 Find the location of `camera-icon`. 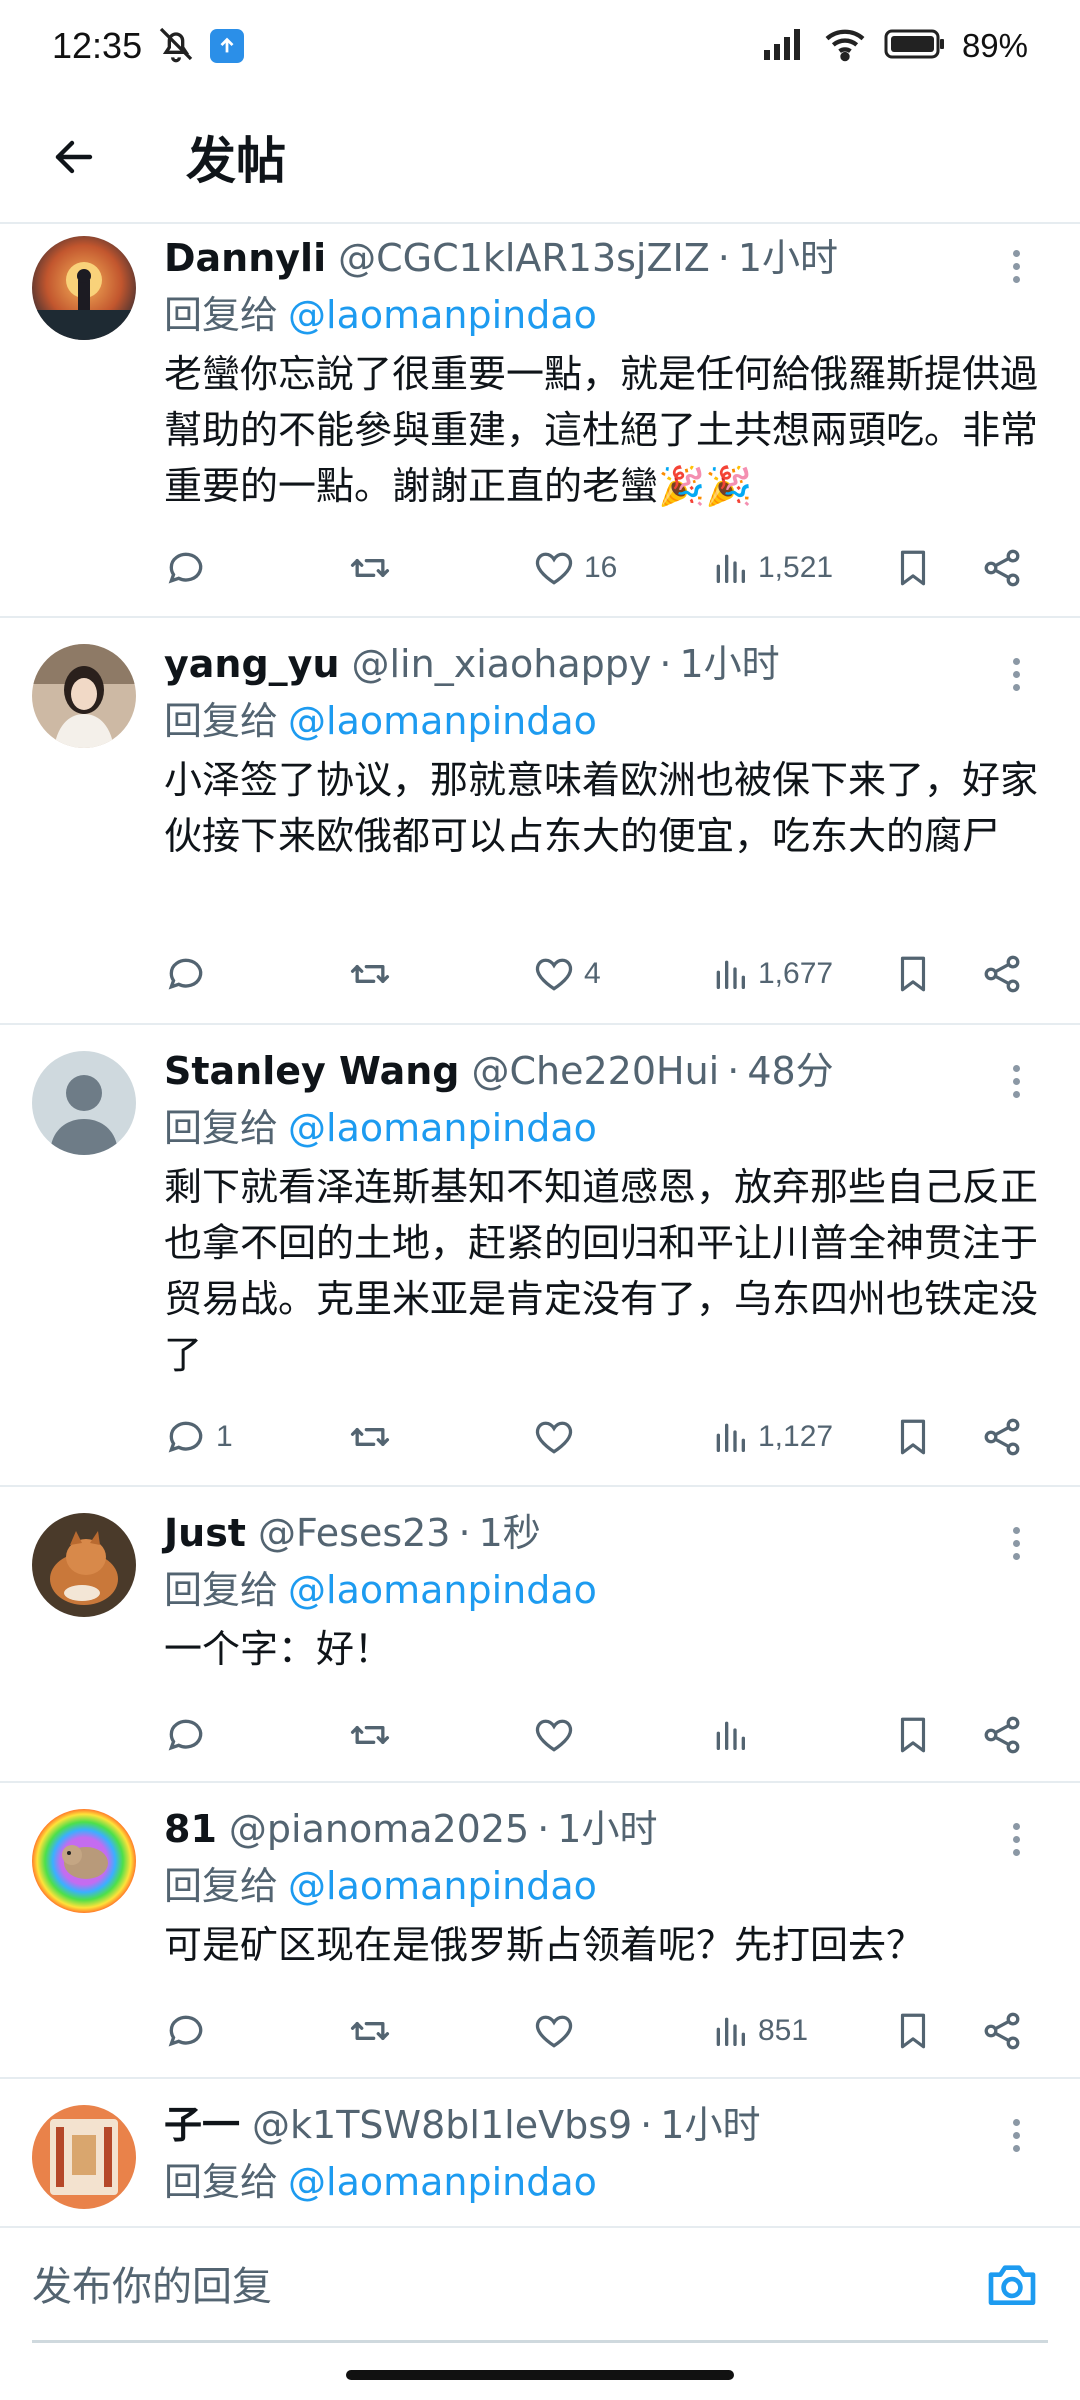

camera-icon is located at coordinates (1012, 2285).